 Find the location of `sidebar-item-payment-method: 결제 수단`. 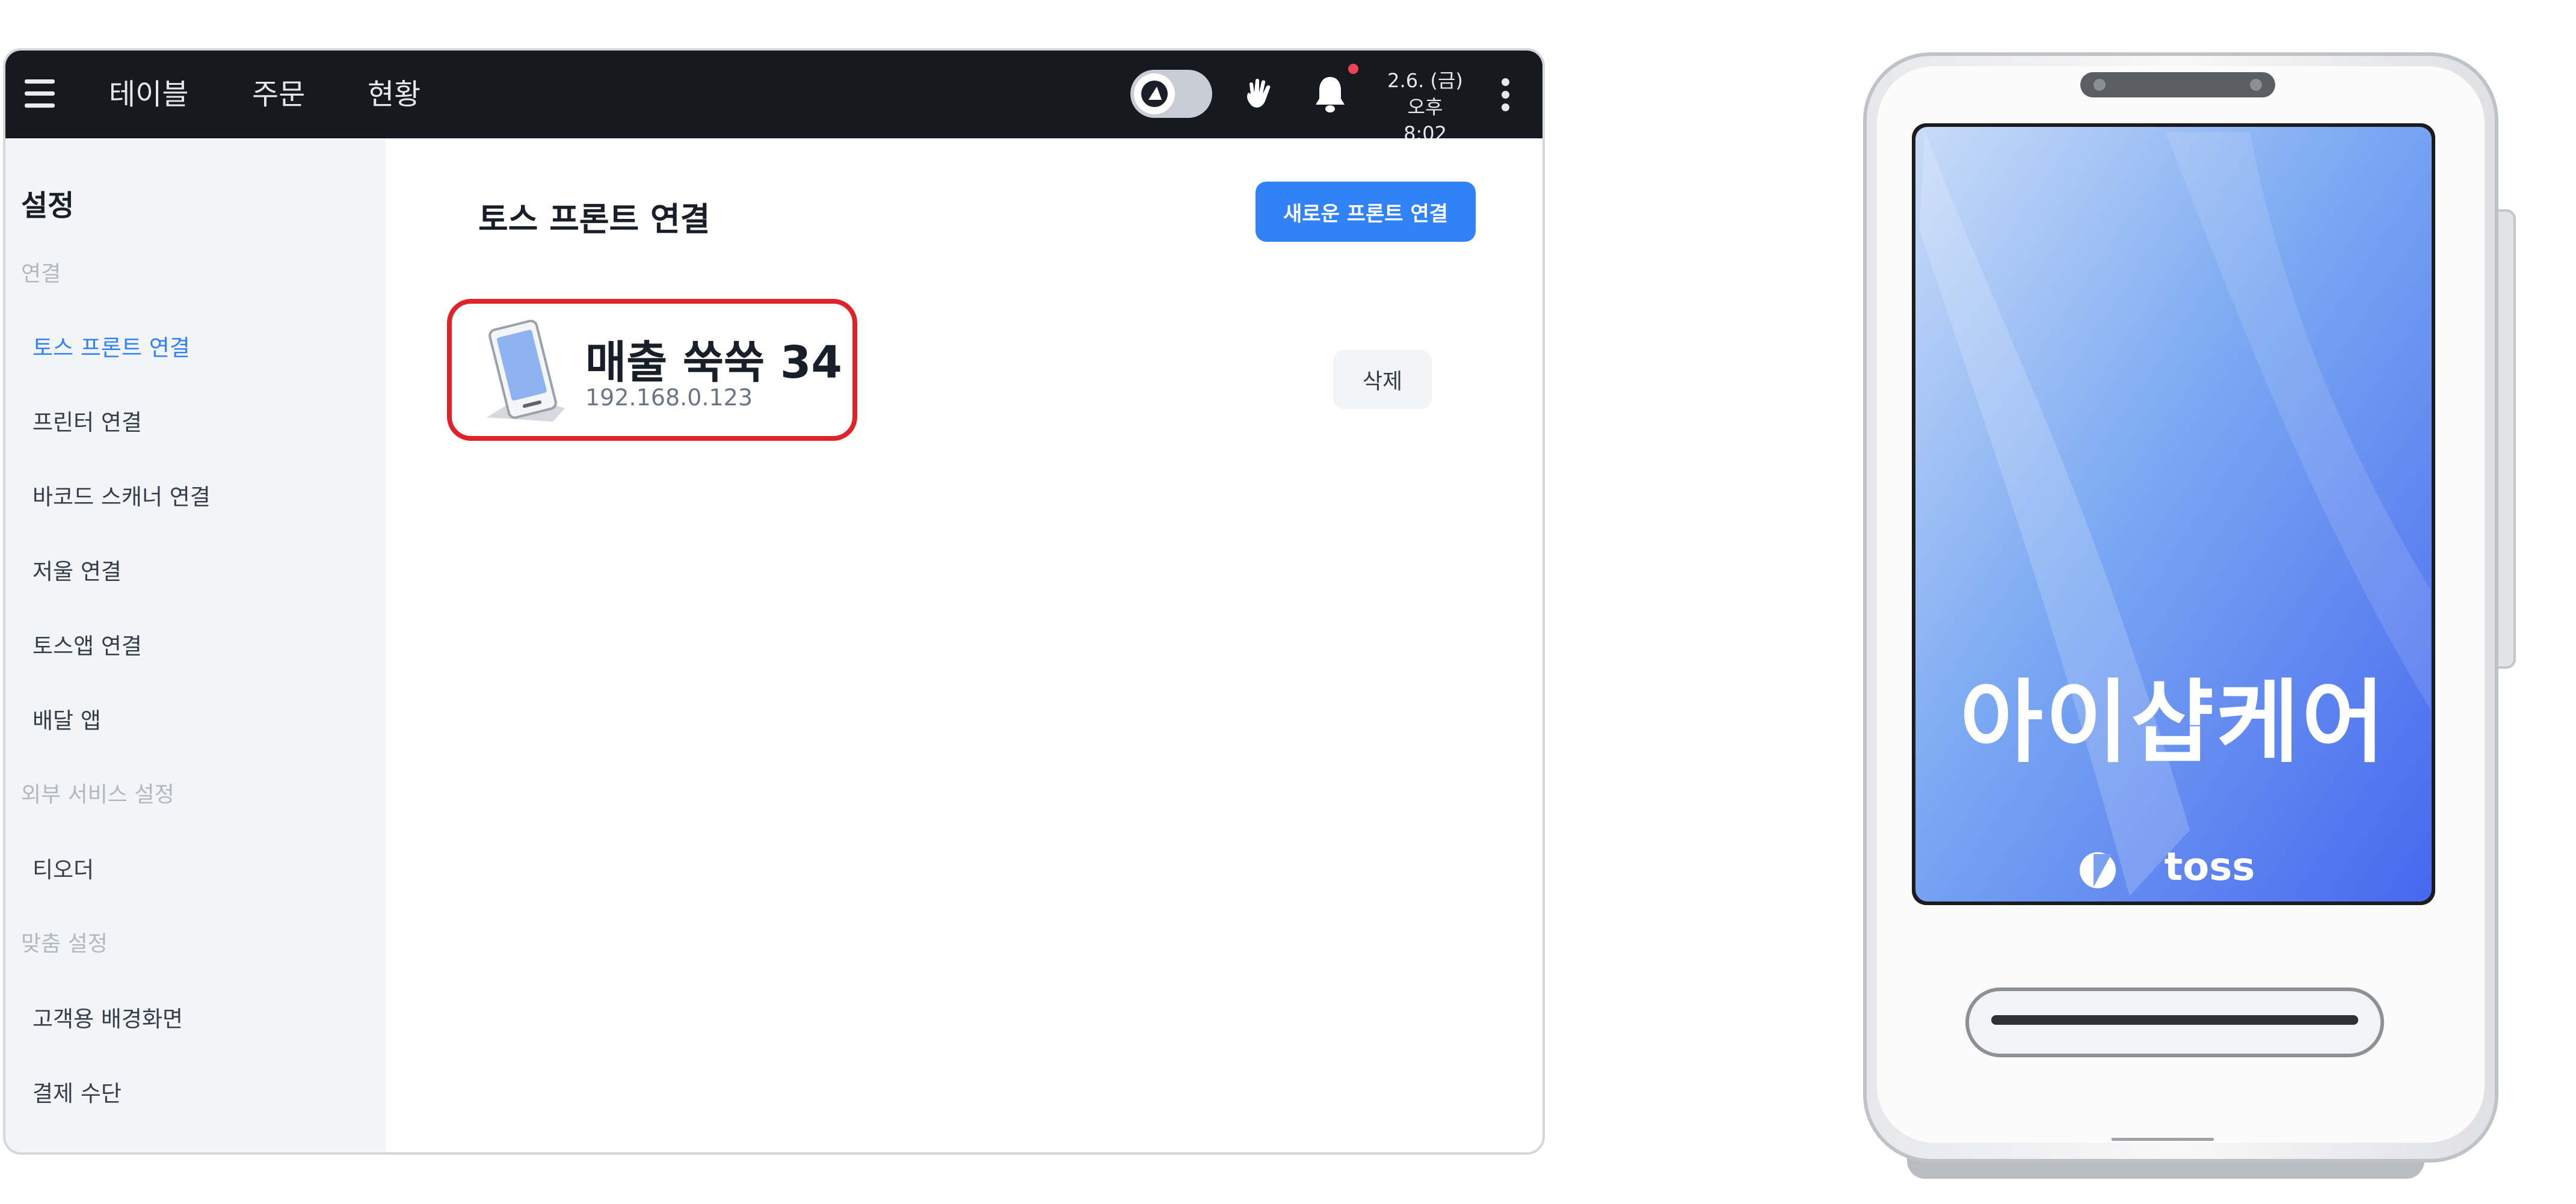

sidebar-item-payment-method: 결제 수단 is located at coordinates (77, 1091).